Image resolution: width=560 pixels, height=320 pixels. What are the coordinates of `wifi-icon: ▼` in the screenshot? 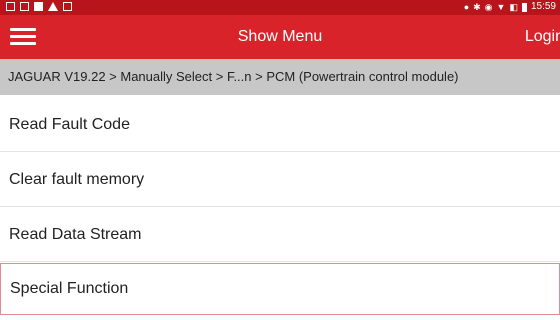 It's located at (501, 7).